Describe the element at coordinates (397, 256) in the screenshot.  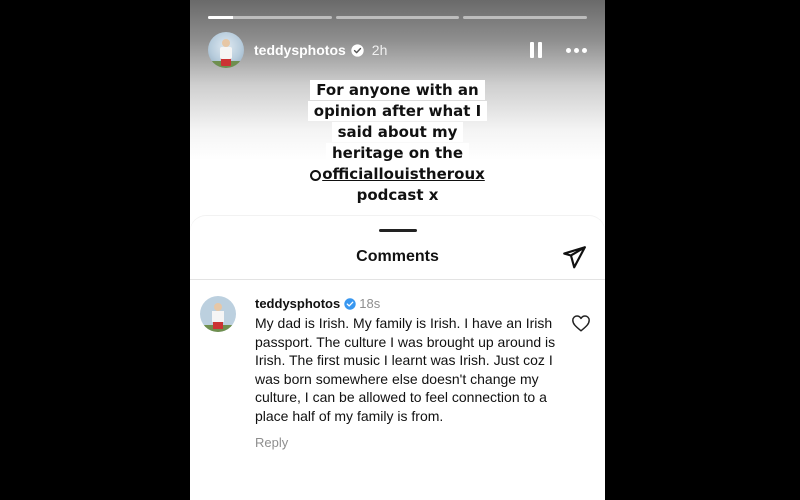
I see `comments-title: Comments` at that location.